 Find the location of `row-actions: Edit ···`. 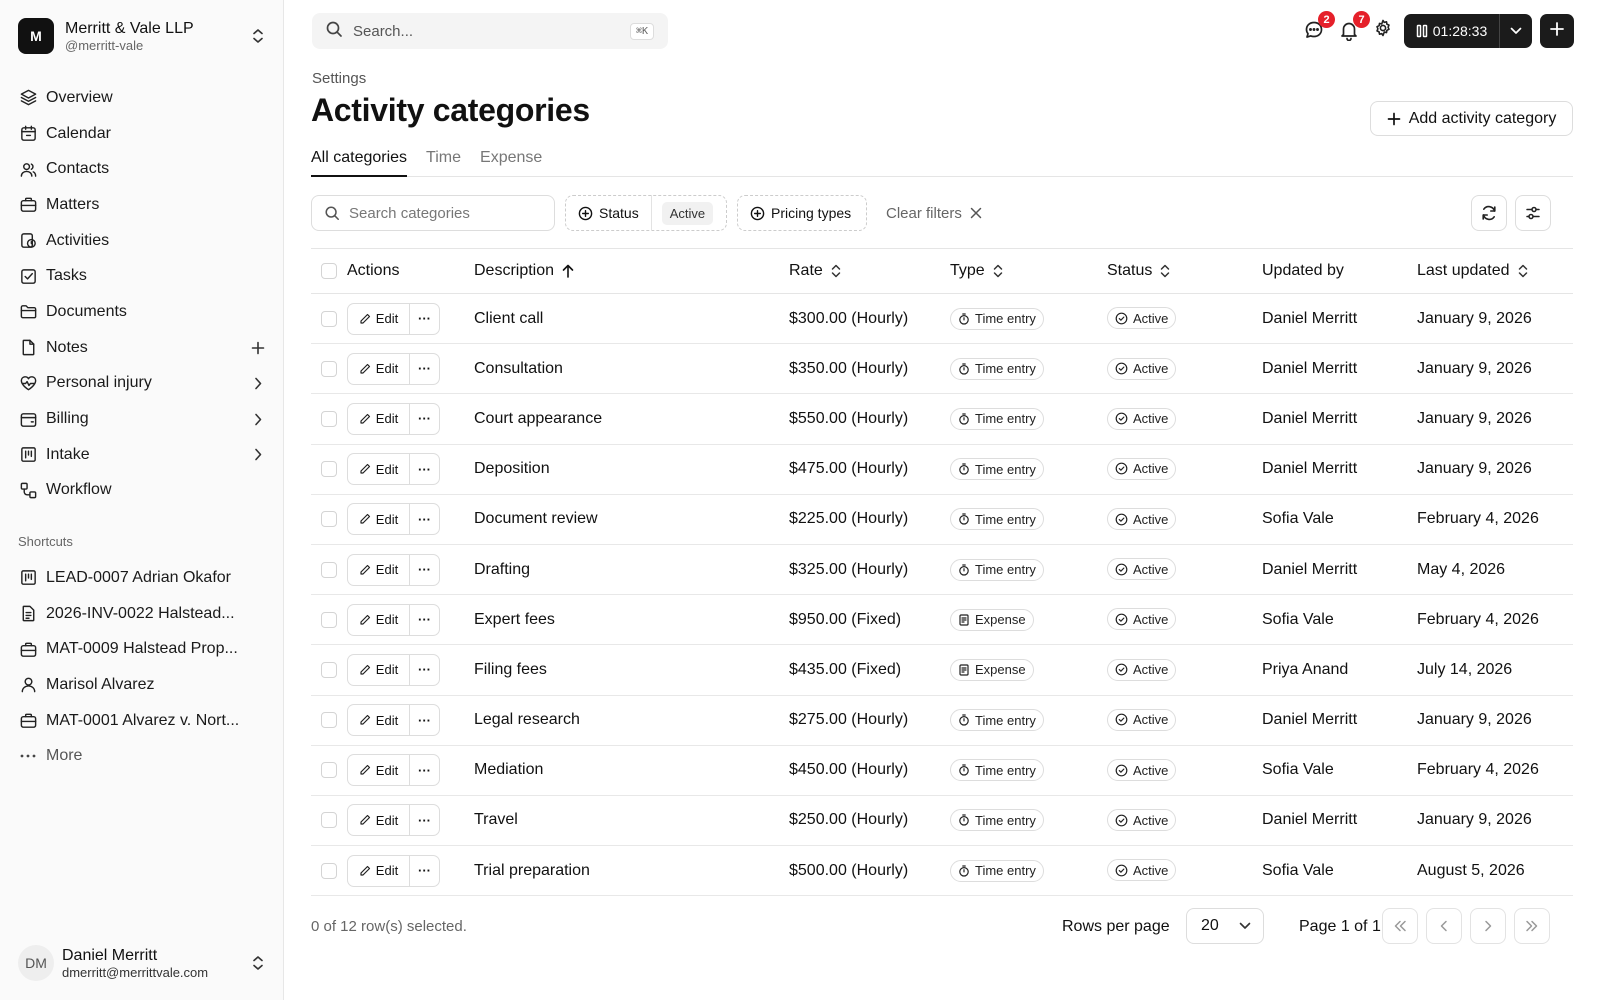

row-actions: Edit ··· is located at coordinates (393, 469).